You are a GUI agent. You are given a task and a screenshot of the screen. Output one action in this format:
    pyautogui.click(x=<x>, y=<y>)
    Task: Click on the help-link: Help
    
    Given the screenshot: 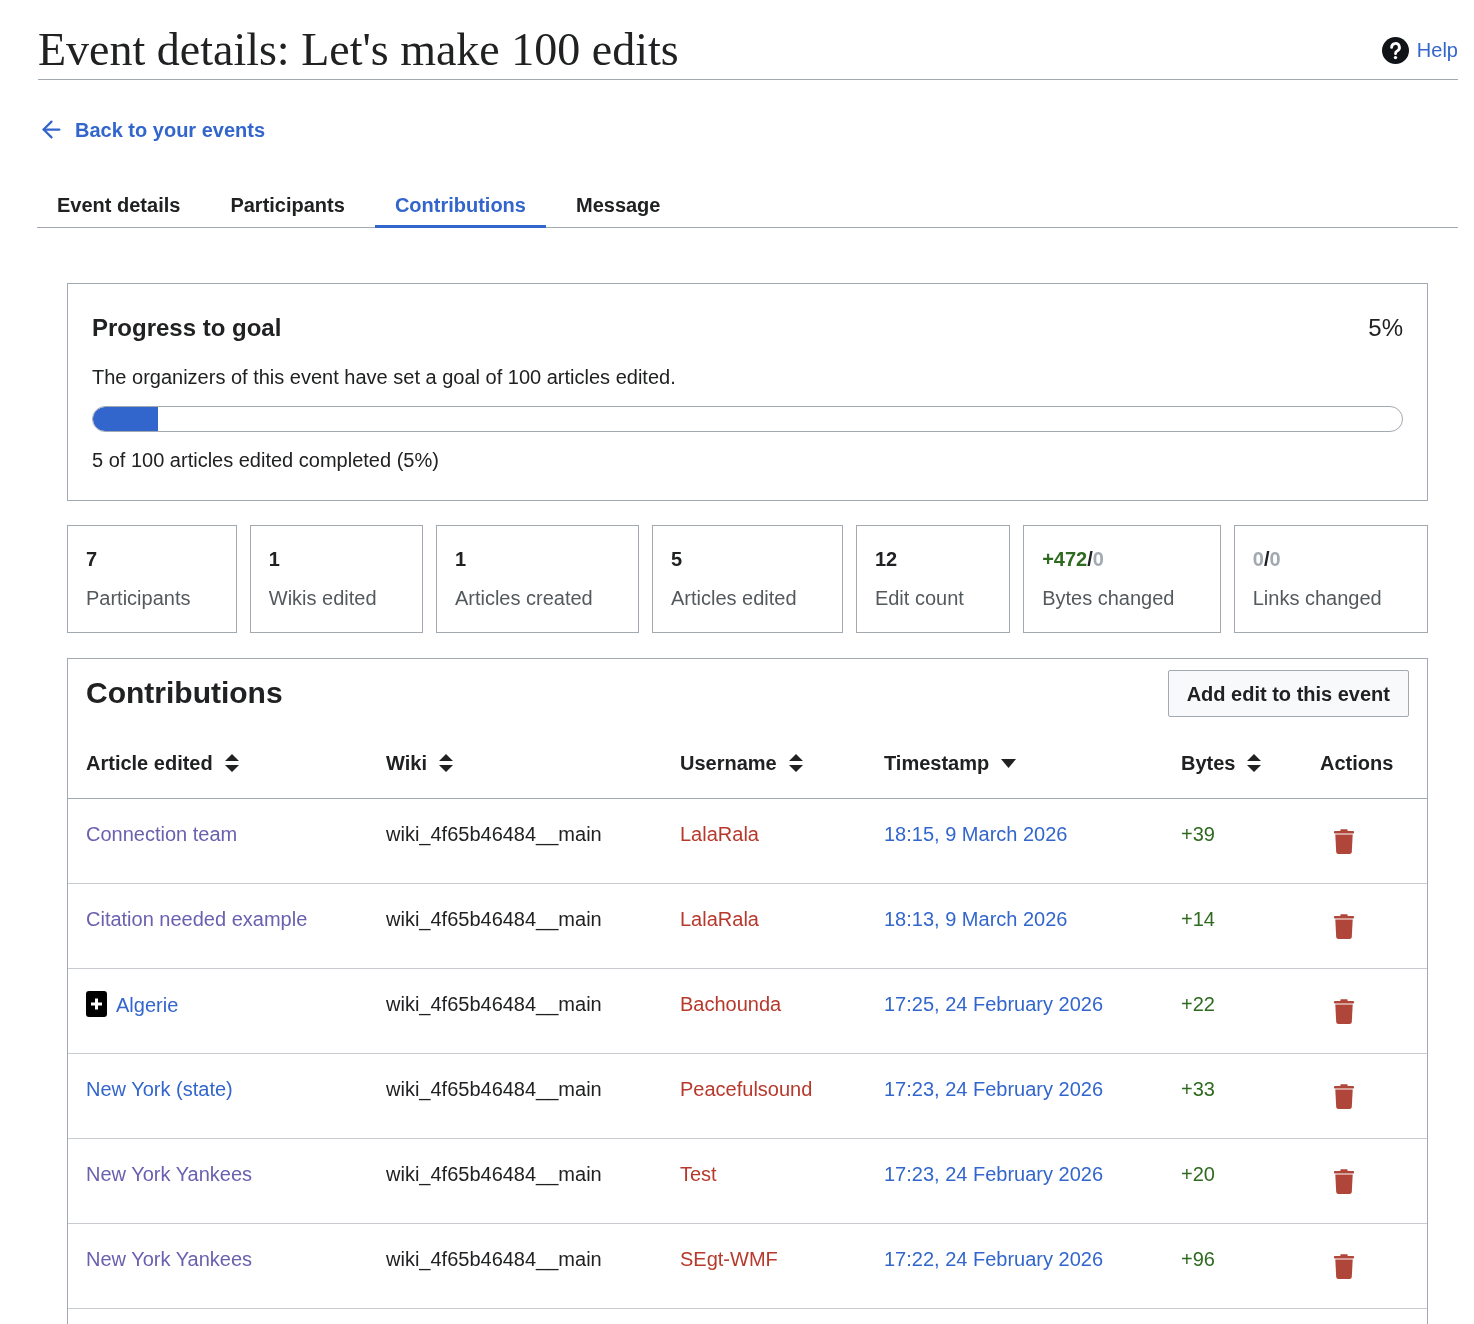 What is the action you would take?
    pyautogui.click(x=1419, y=50)
    